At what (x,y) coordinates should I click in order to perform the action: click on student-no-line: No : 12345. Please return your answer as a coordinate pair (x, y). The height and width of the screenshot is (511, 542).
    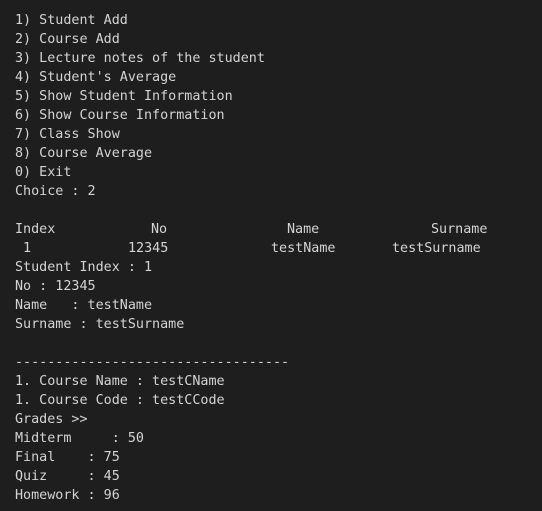
    Looking at the image, I should click on (55, 286).